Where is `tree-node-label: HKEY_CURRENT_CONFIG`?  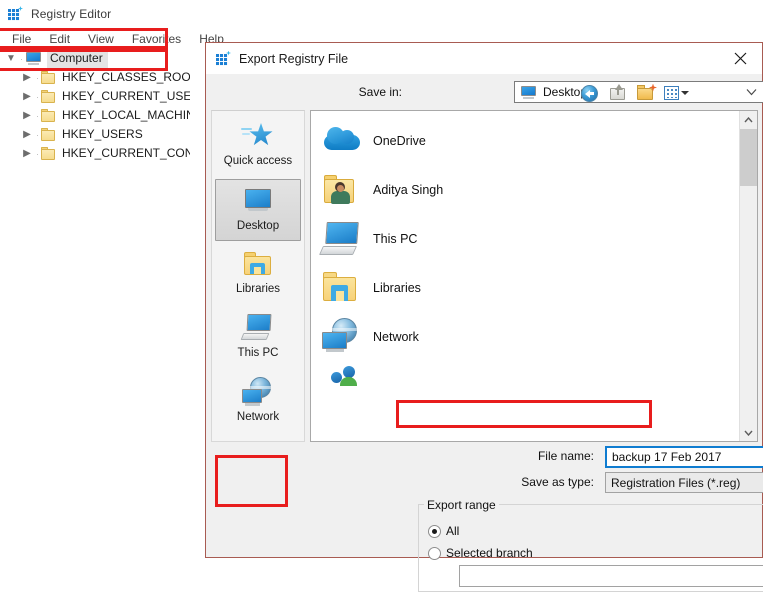
tree-node-label: HKEY_CURRENT_CONFIG is located at coordinates (126, 153).